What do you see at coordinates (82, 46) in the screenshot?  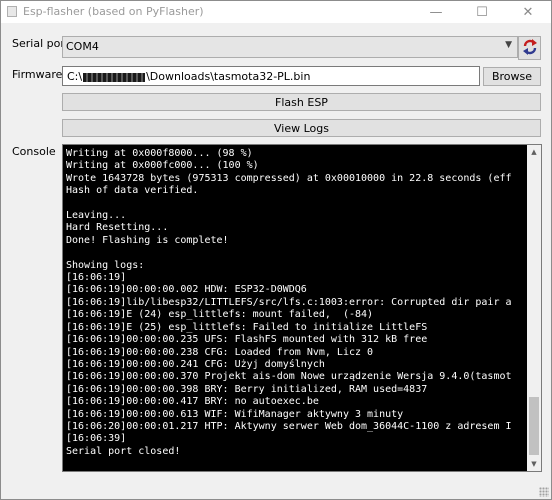 I see `serial-port-value: COM4` at bounding box center [82, 46].